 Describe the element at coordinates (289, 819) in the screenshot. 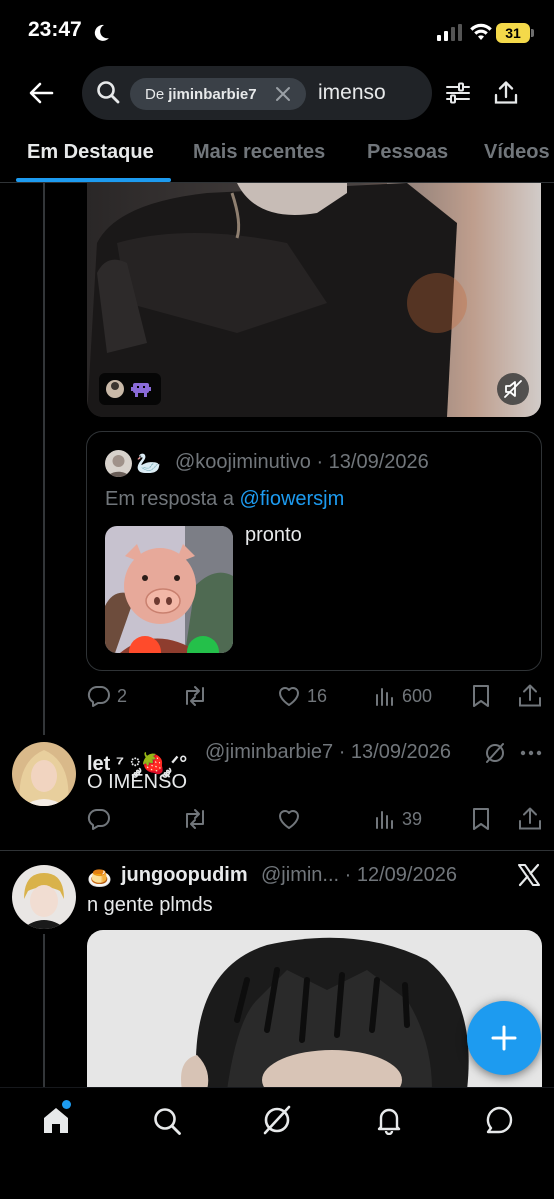

I see `like-button` at that location.